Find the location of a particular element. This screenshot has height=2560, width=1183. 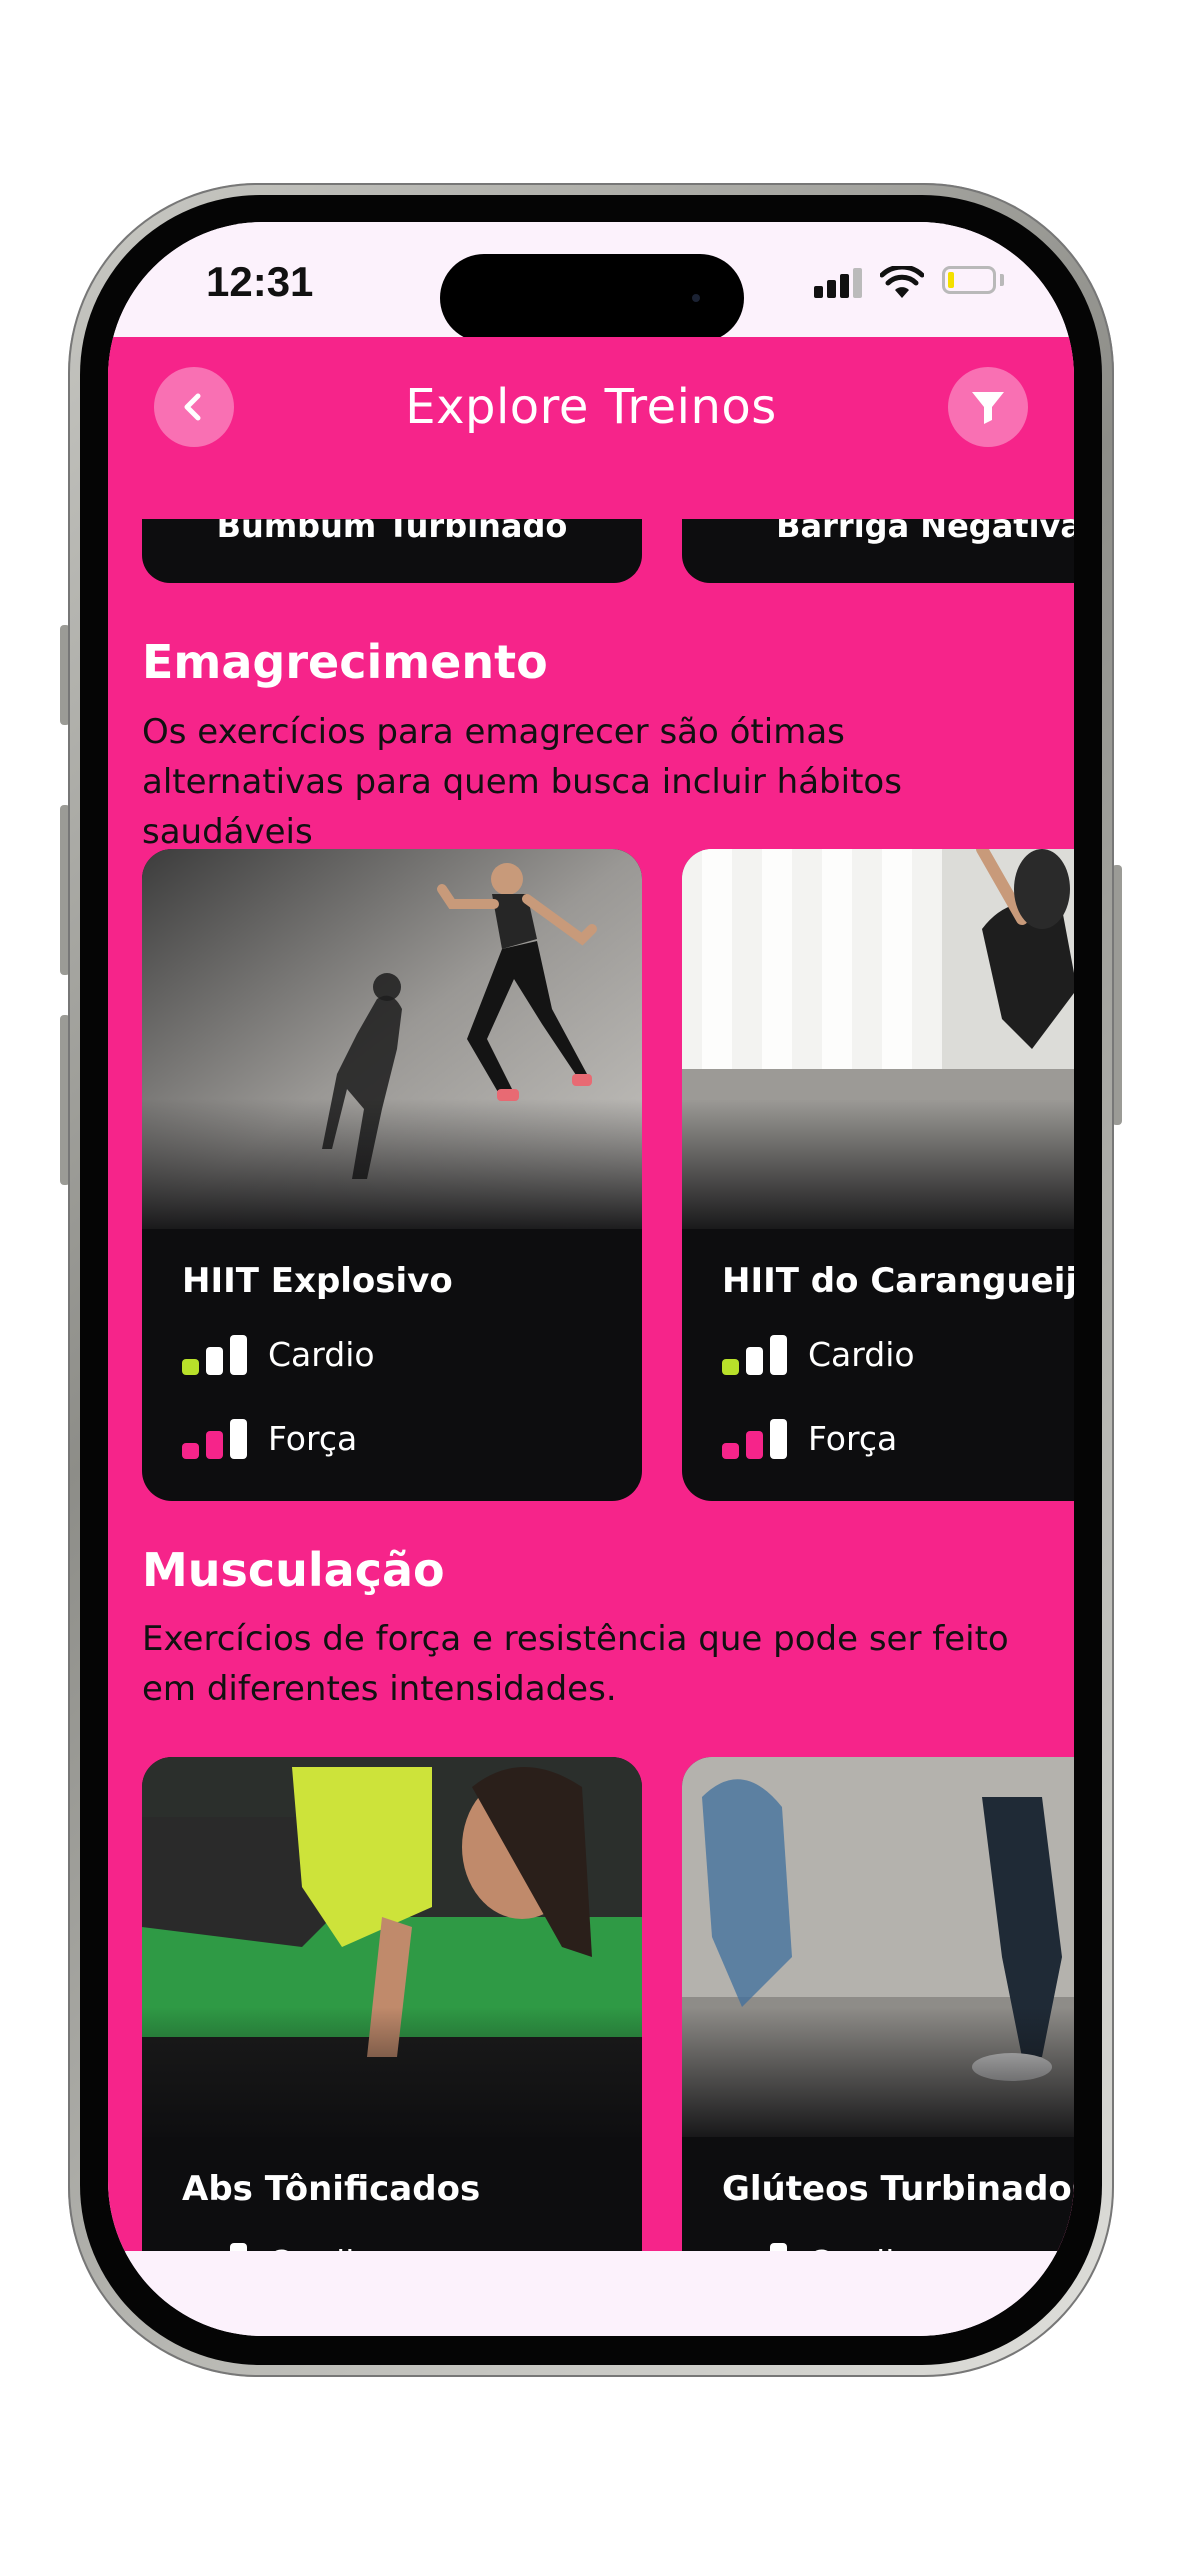

workout-card-abs-tonificados: Abs Tônificados Cardio is located at coordinates (392, 2004).